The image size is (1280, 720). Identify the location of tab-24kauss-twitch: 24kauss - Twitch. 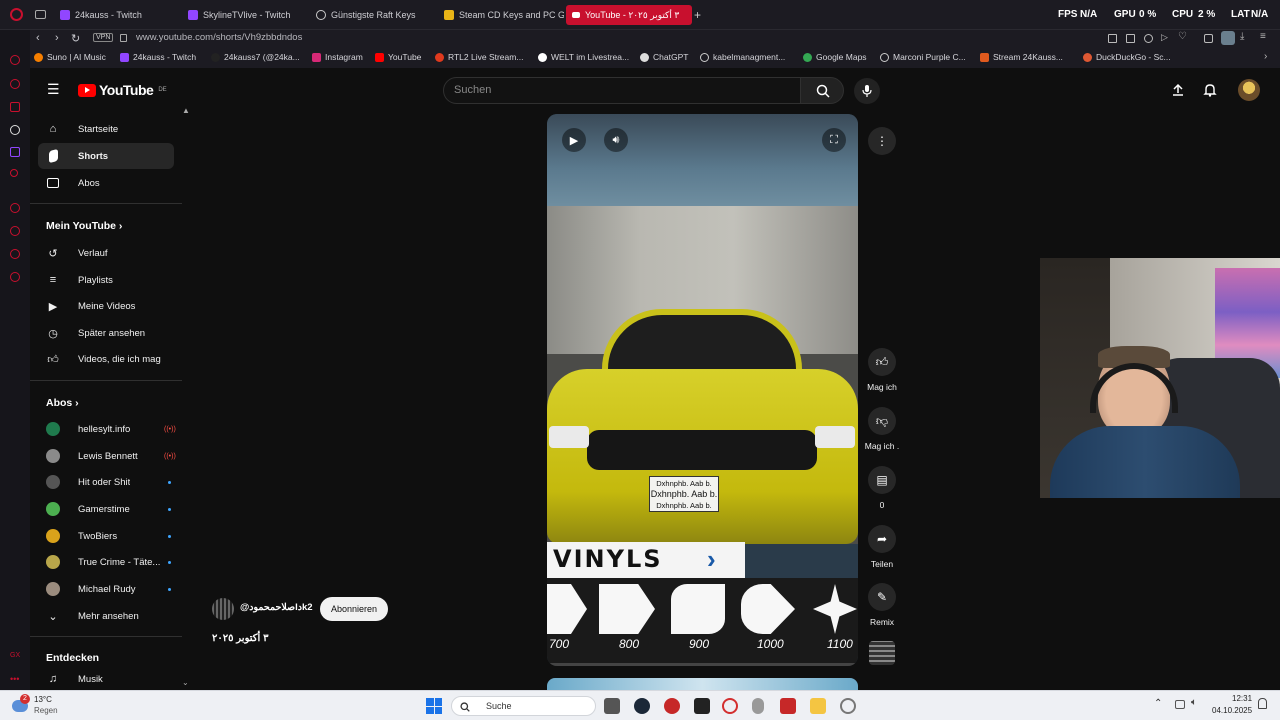
(117, 15).